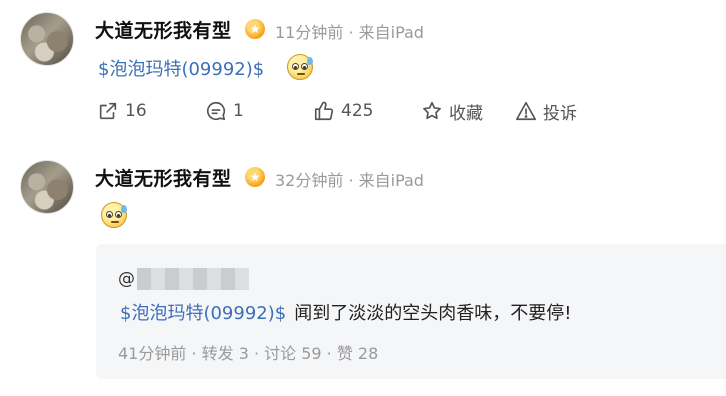 This screenshot has width=726, height=396. I want to click on quoted-user: @, so click(183, 279).